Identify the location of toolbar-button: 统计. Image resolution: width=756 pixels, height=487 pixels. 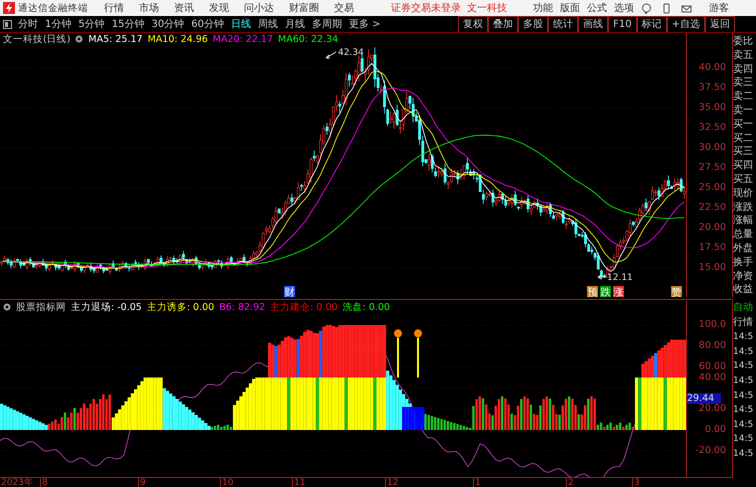
(563, 24).